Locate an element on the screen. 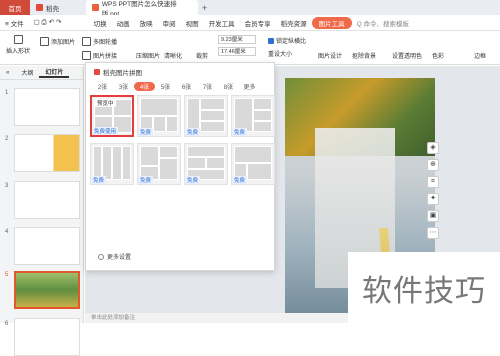  tab-document: WPS PPT图片怎么快速排版.ppt is located at coordinates (142, 9).